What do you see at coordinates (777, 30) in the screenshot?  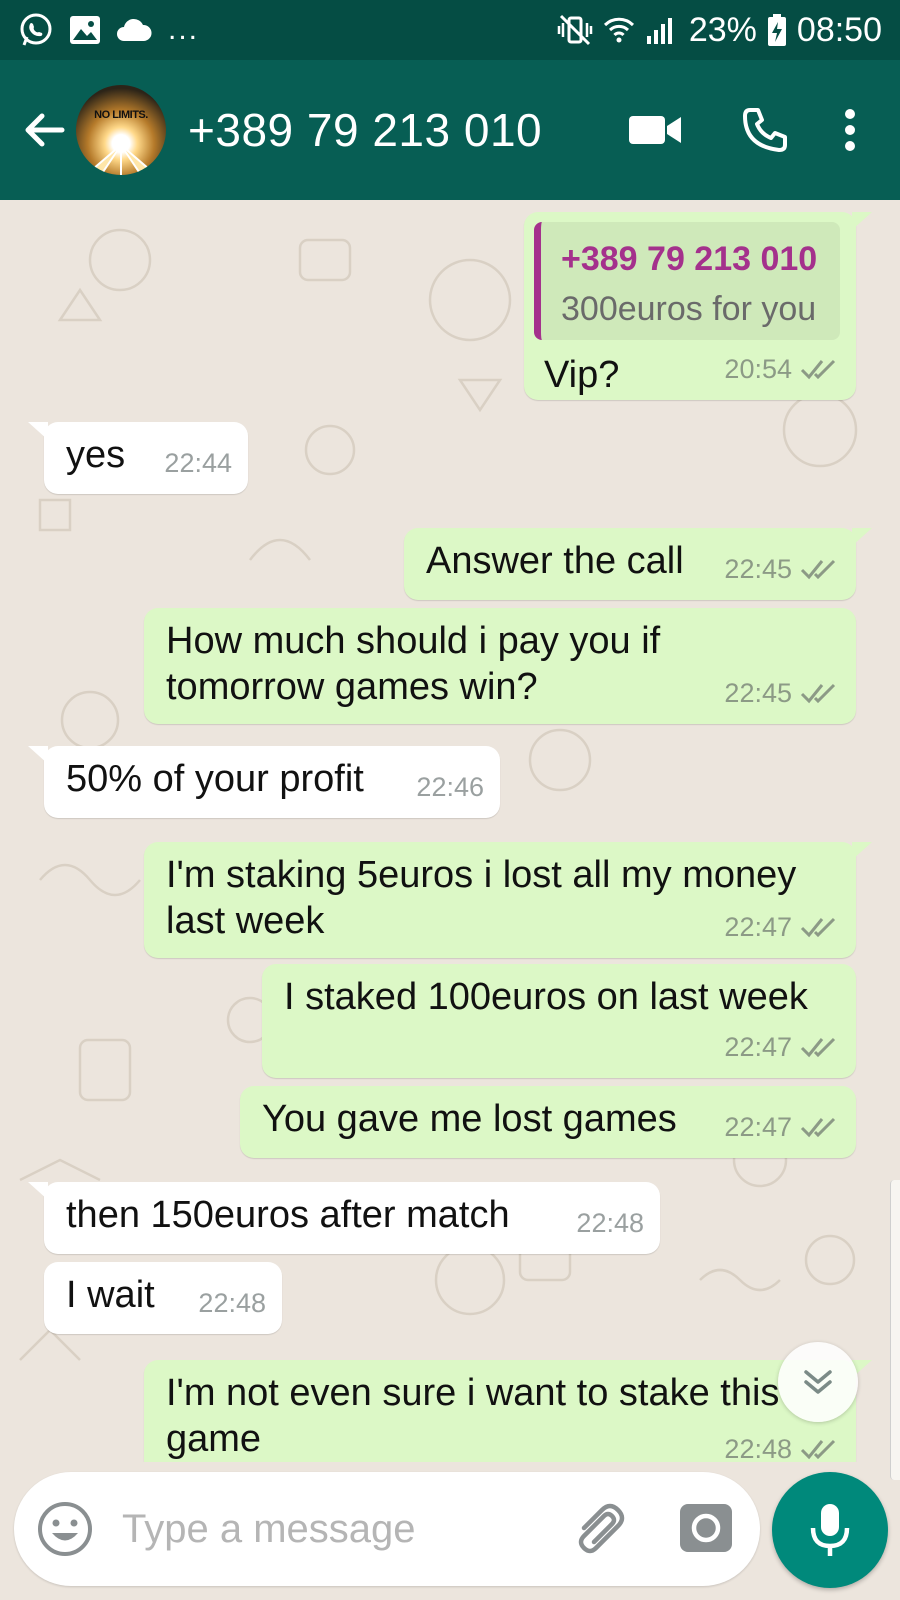 I see `battery-charging-icon` at bounding box center [777, 30].